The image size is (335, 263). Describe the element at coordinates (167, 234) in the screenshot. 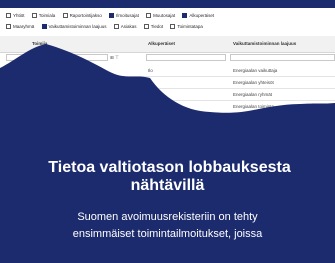

I see `lead-line-2: ensimmäiset toimintailmoitukset, joissa` at that location.